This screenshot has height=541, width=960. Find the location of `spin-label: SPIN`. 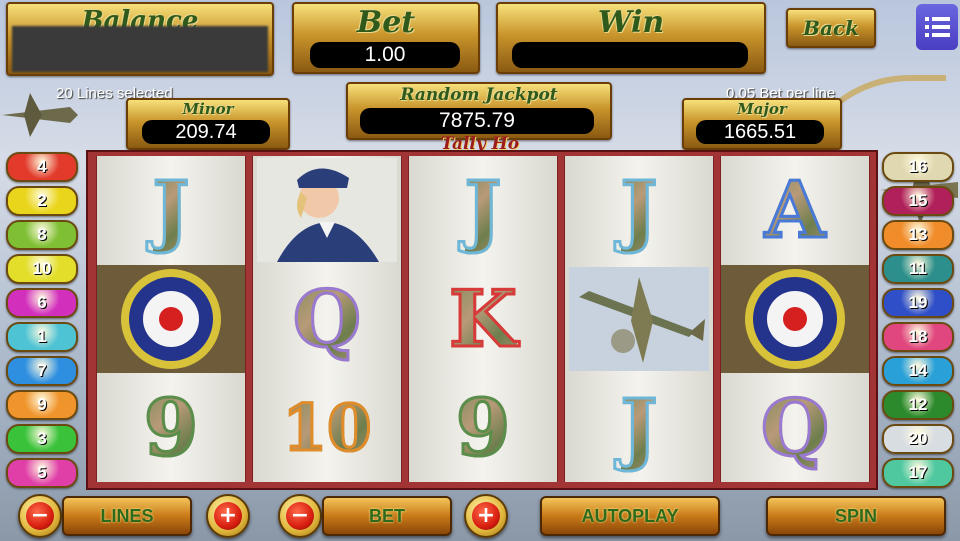

spin-label: SPIN is located at coordinates (855, 515).